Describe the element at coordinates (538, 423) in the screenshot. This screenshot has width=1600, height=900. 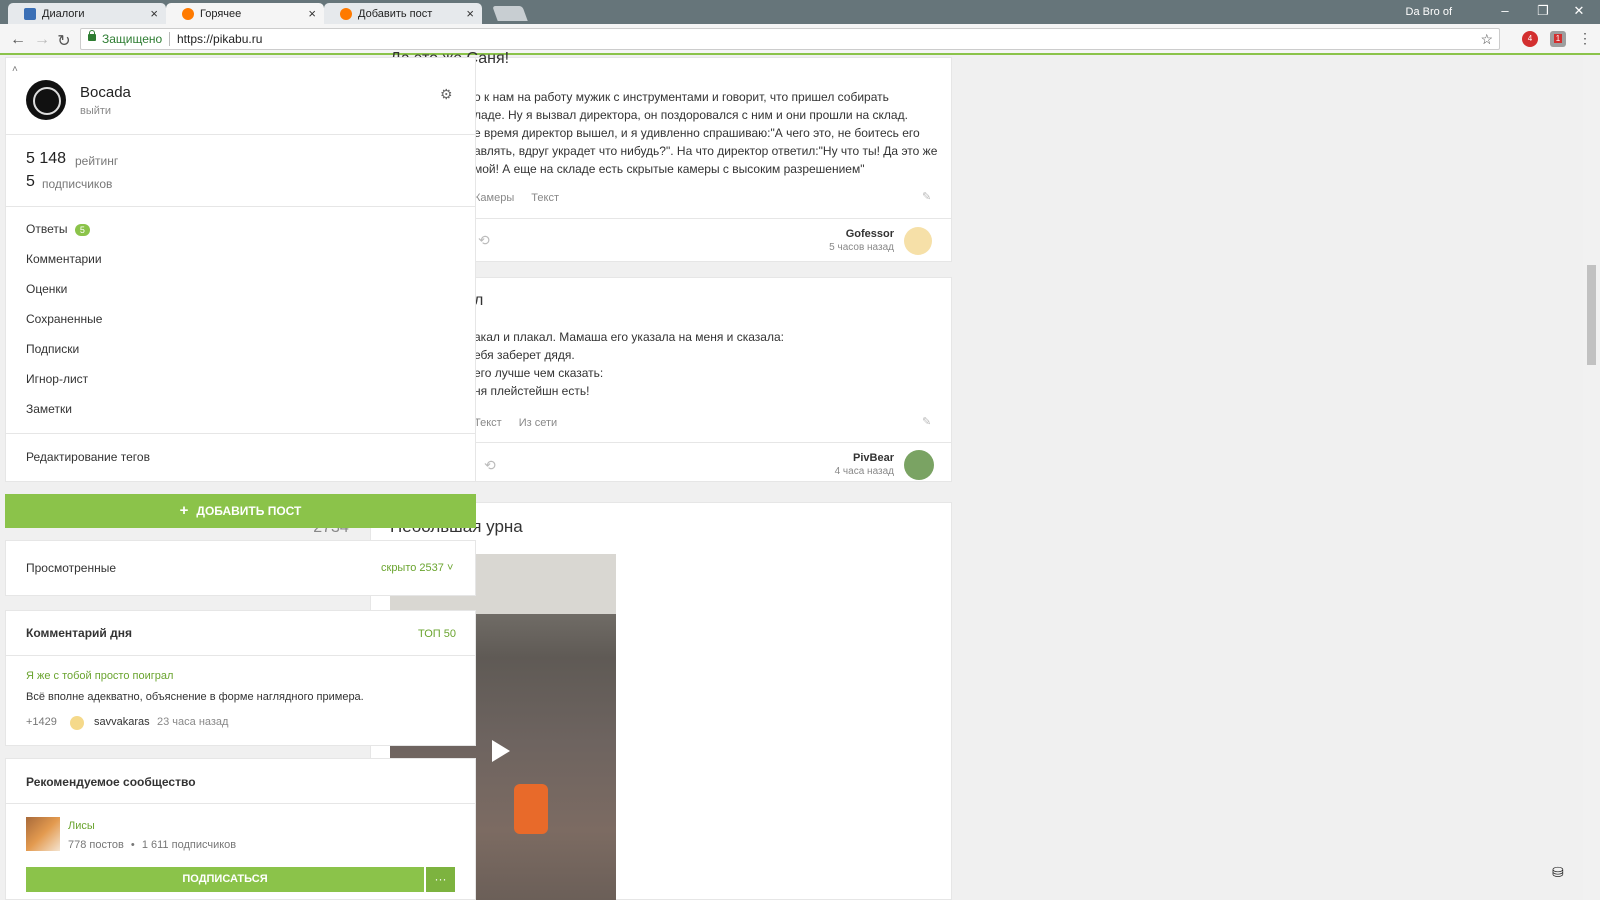
I see `tag: Из сети` at that location.